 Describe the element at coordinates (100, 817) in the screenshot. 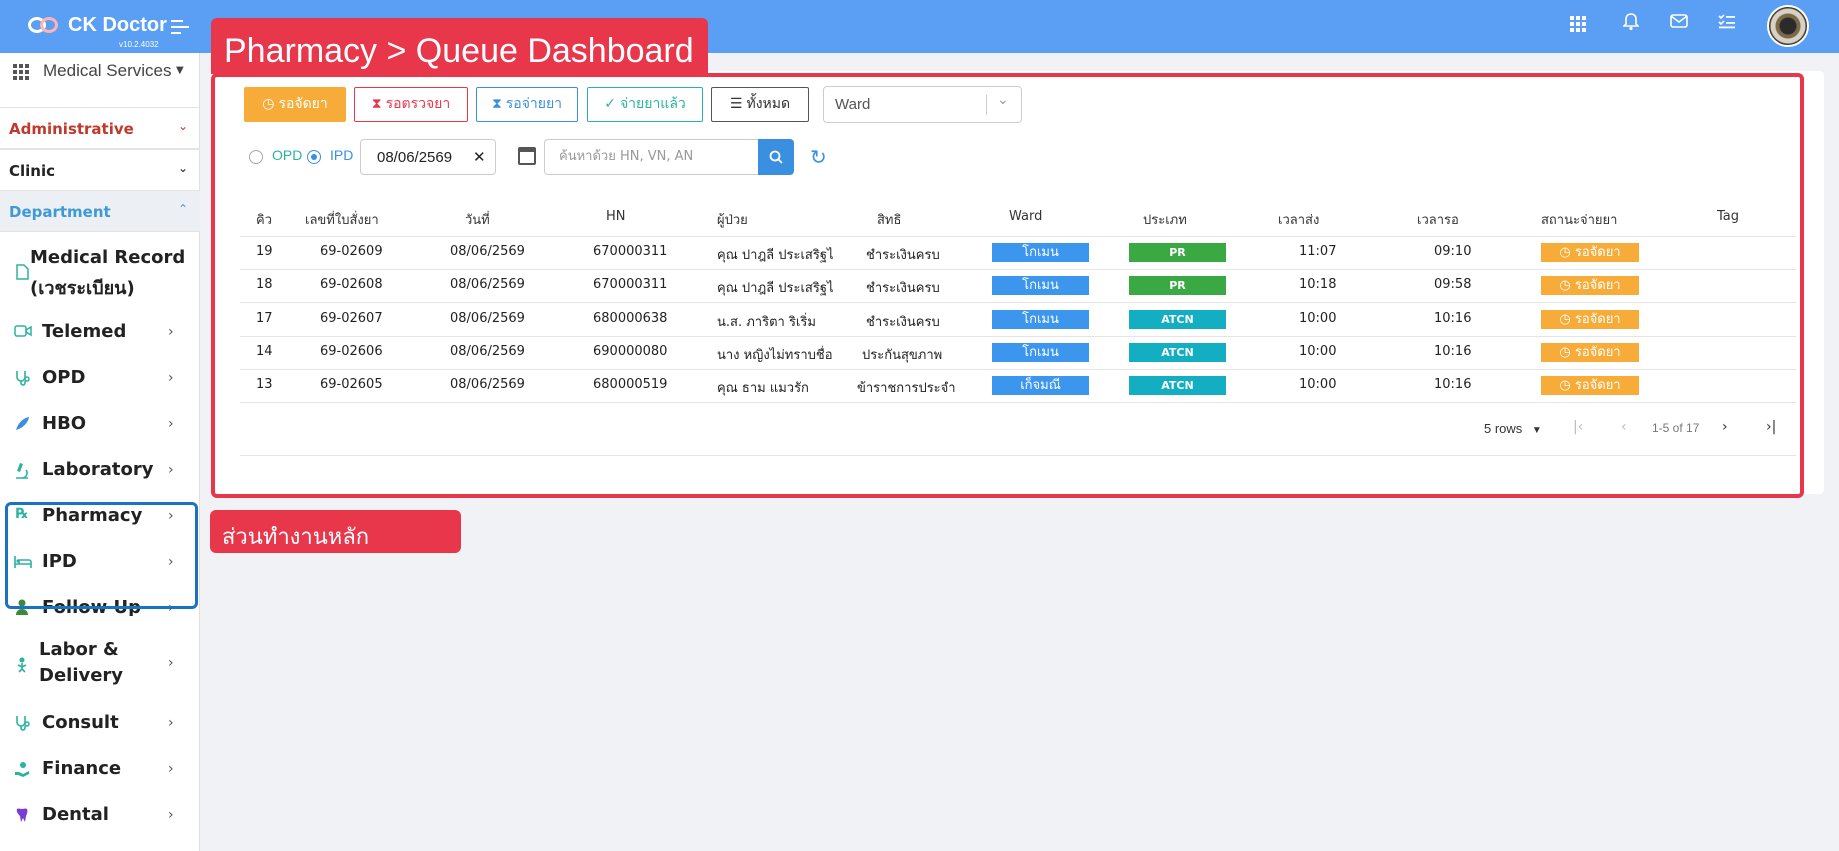

I see `sidebar-item-dental: Dental ›` at that location.